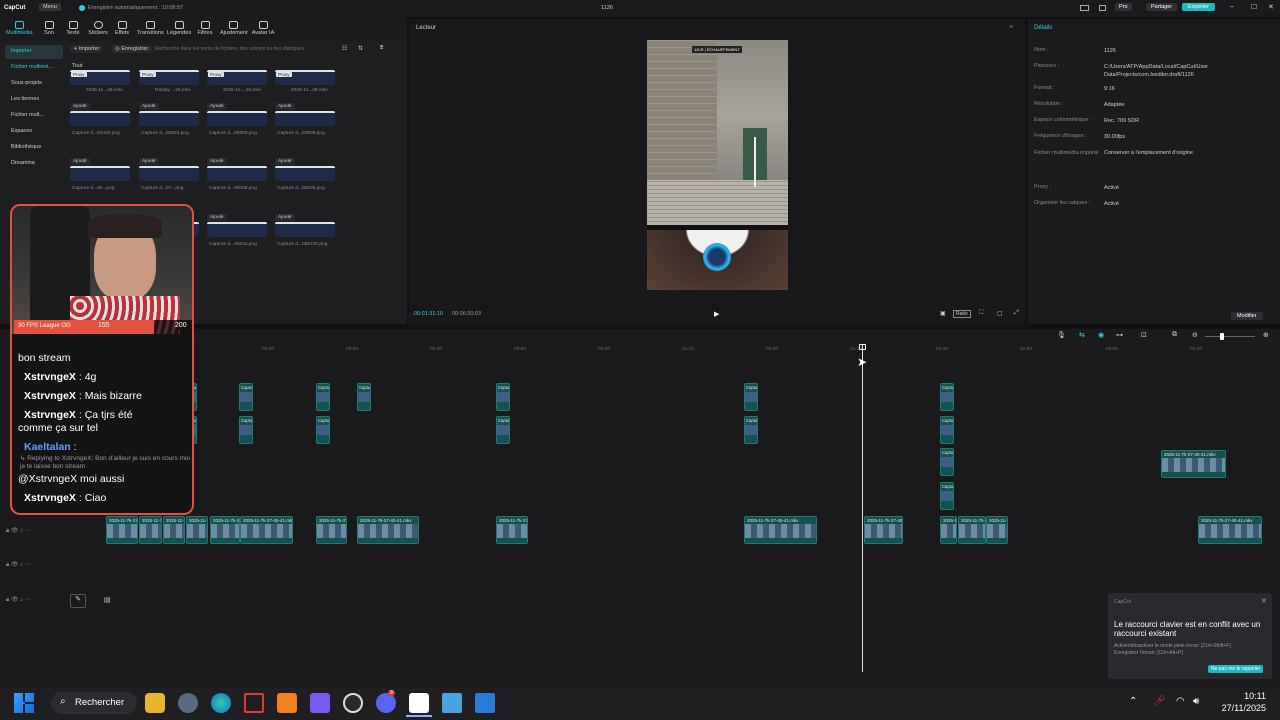  Describe the element at coordinates (360, 48) in the screenshot. I see `sort-icon: ⇅` at that location.